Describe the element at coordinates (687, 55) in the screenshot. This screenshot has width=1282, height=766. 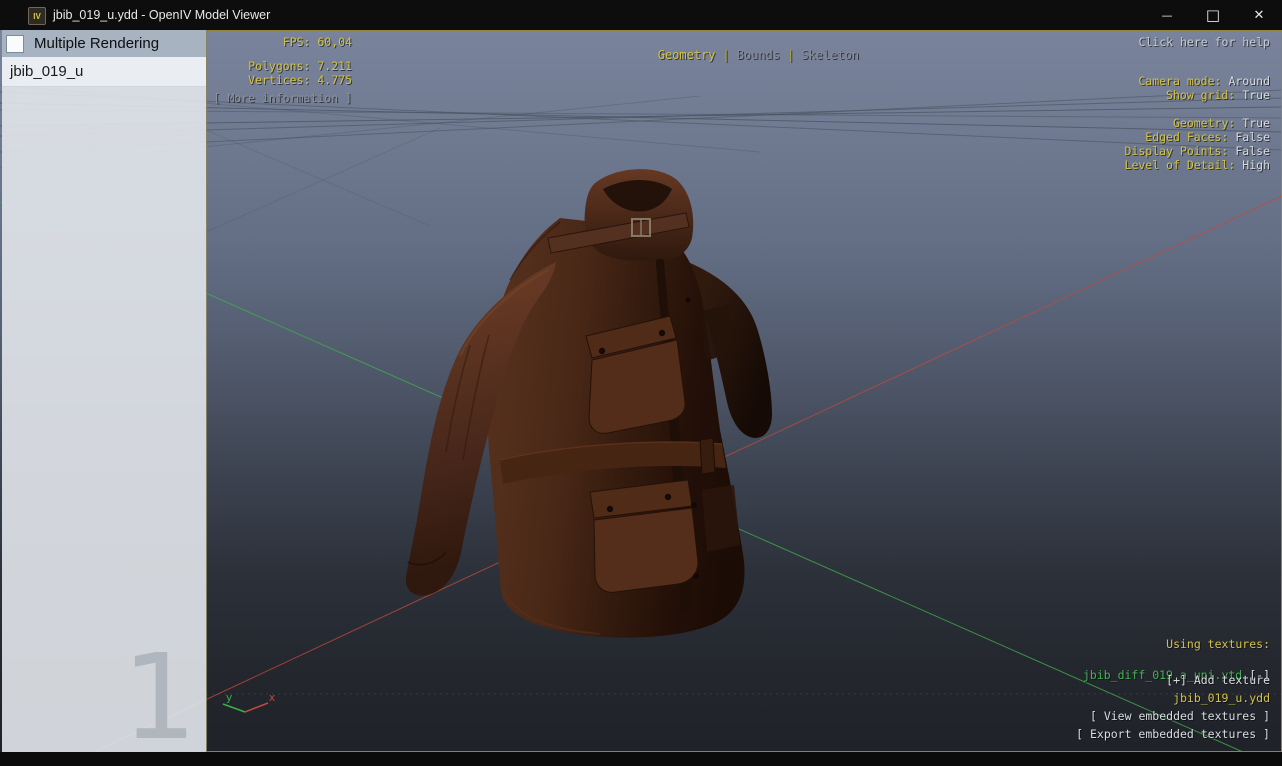
I see `tab-geometry: Geometry` at that location.